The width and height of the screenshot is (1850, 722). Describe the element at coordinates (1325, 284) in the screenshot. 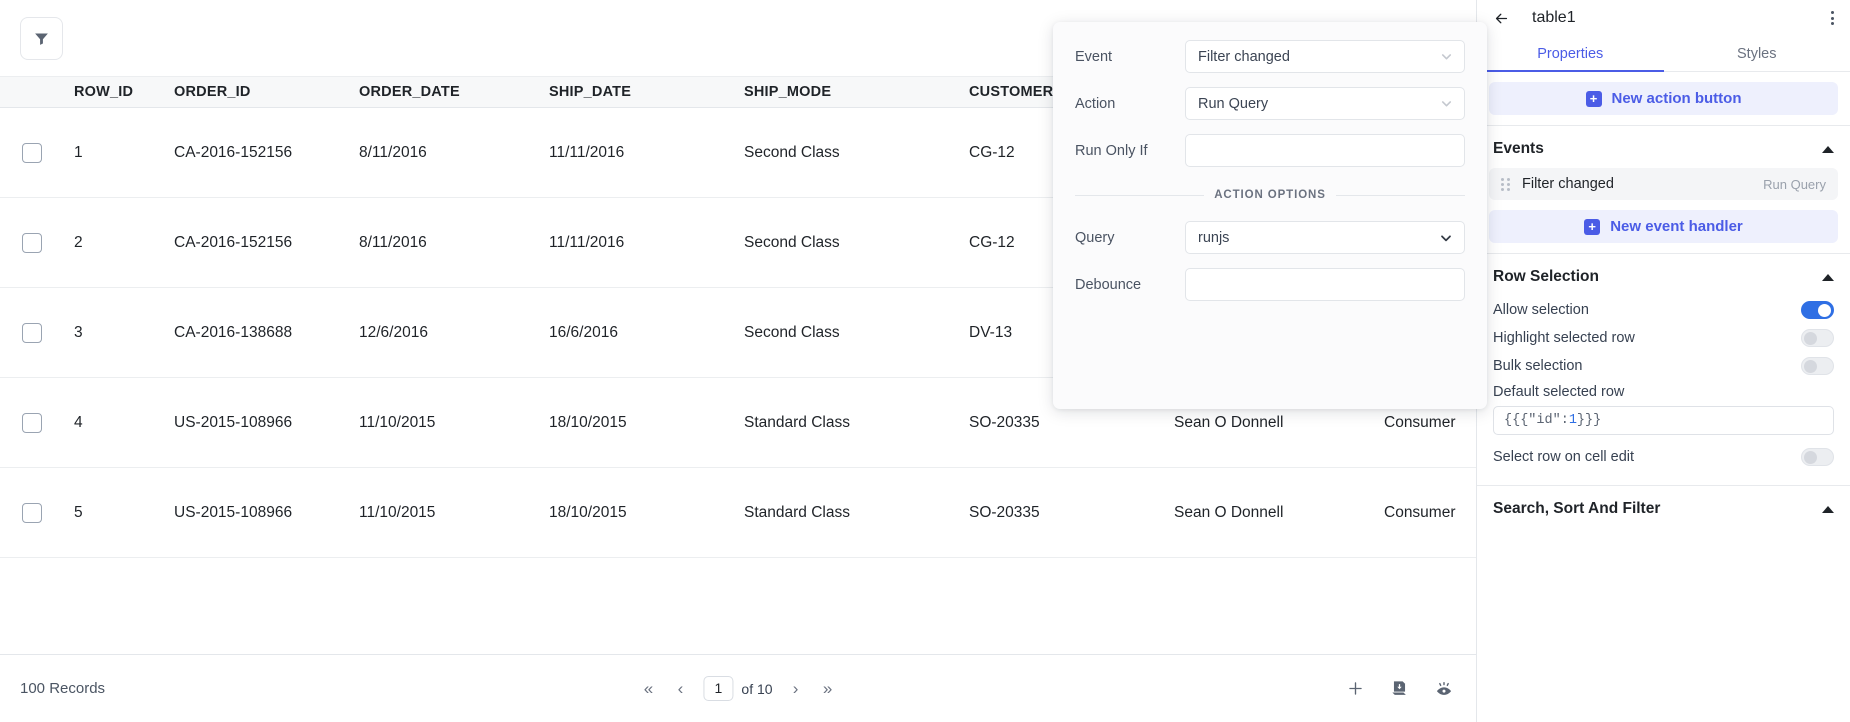

I see `debounce-input` at that location.